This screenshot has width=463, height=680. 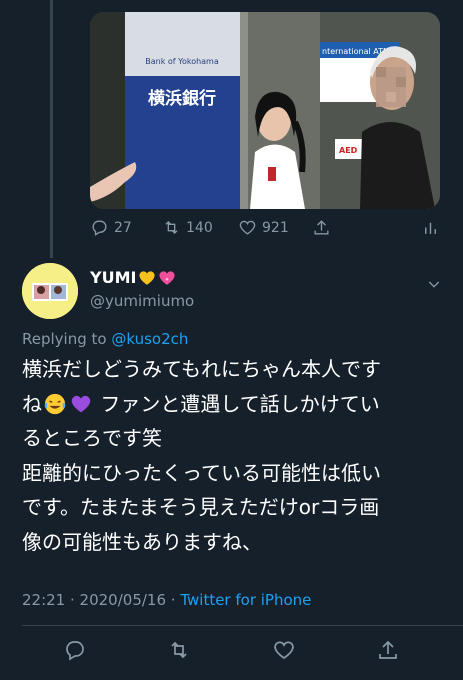 I want to click on aed-sign: AED, so click(x=348, y=150).